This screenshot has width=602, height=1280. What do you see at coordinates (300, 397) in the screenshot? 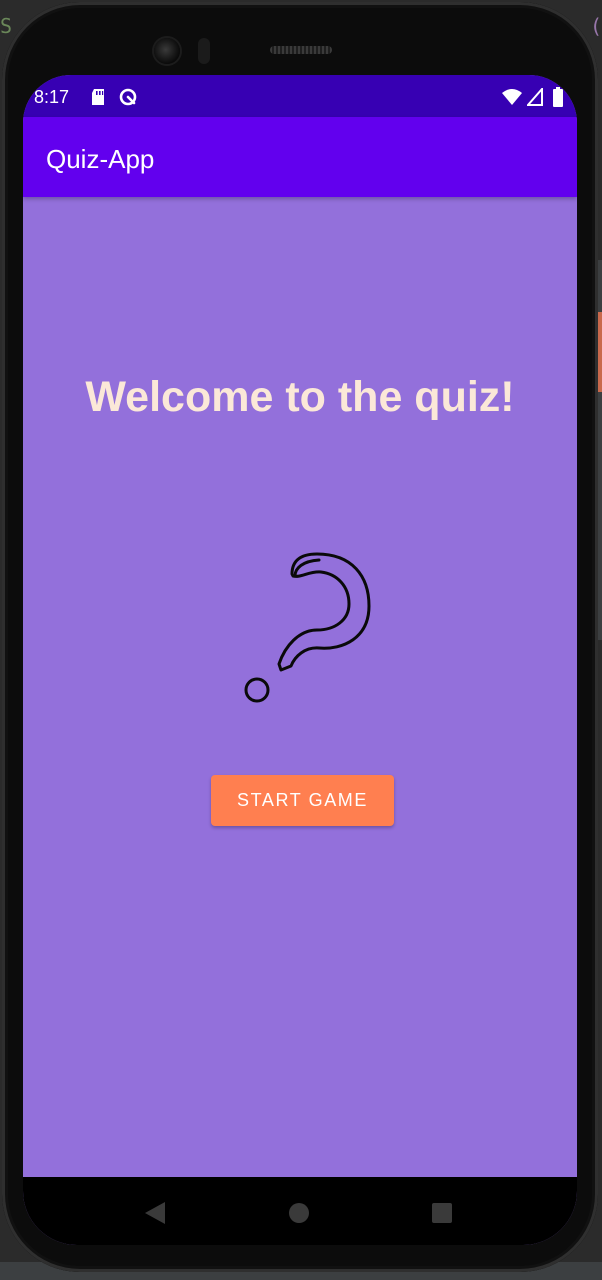
I see `welcome-heading: Welcome to the quiz!` at bounding box center [300, 397].